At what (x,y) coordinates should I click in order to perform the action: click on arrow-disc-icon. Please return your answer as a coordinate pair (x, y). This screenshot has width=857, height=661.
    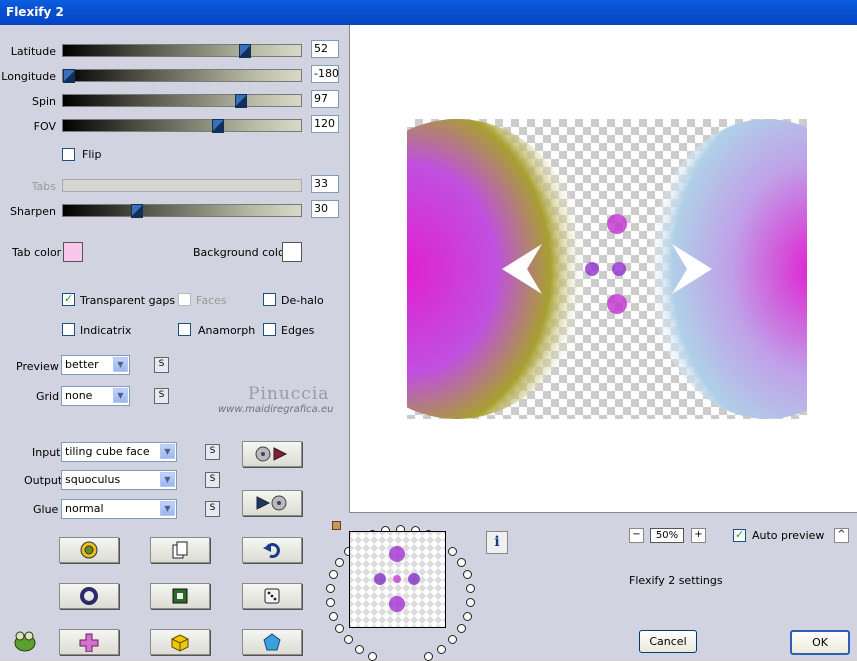
    Looking at the image, I should click on (271, 503).